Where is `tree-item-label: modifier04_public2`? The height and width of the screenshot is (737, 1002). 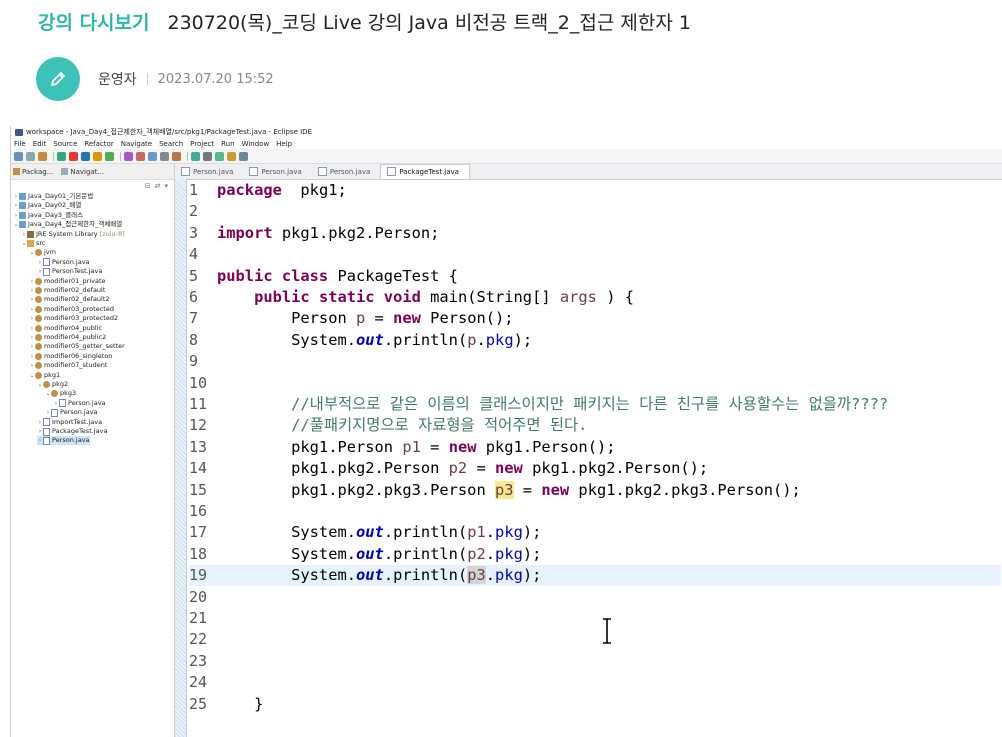 tree-item-label: modifier04_public2 is located at coordinates (75, 337).